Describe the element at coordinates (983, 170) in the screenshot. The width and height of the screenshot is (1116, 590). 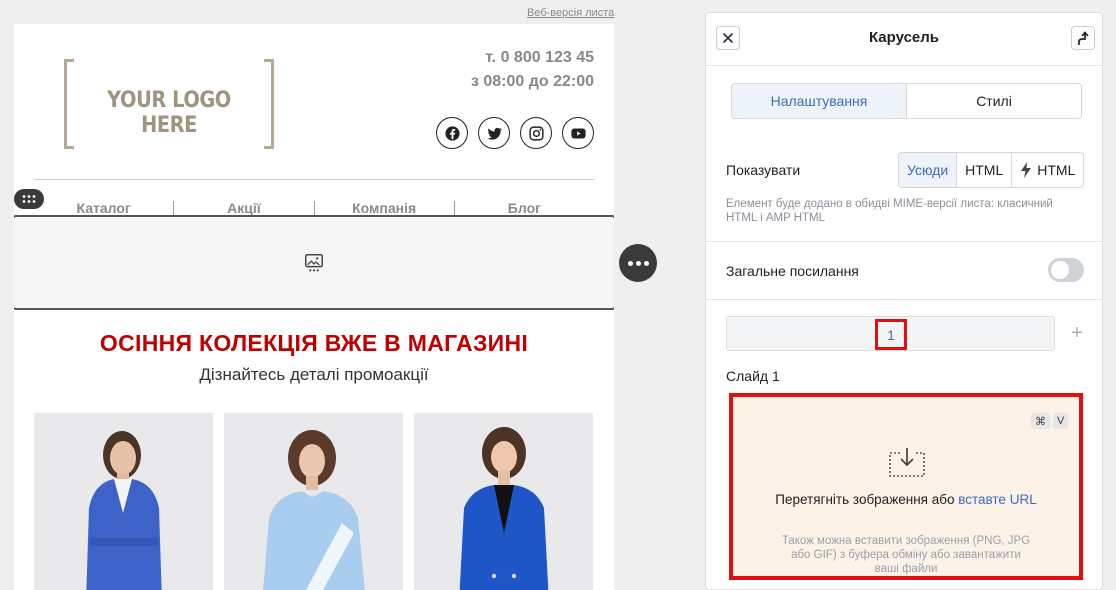
I see `show-option-html: HTML` at that location.